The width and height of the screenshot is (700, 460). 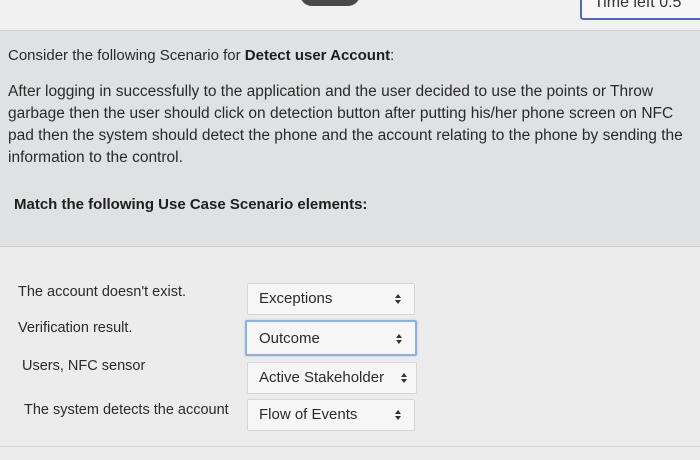 I want to click on timer-box: Time left 0:5, so click(x=640, y=10).